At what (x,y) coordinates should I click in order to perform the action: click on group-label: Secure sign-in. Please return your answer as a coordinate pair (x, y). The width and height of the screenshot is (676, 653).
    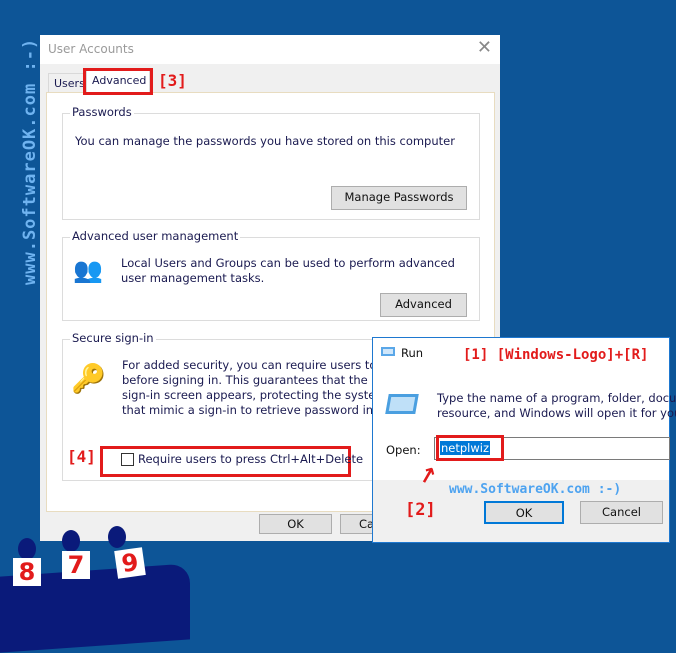
    Looking at the image, I should click on (113, 338).